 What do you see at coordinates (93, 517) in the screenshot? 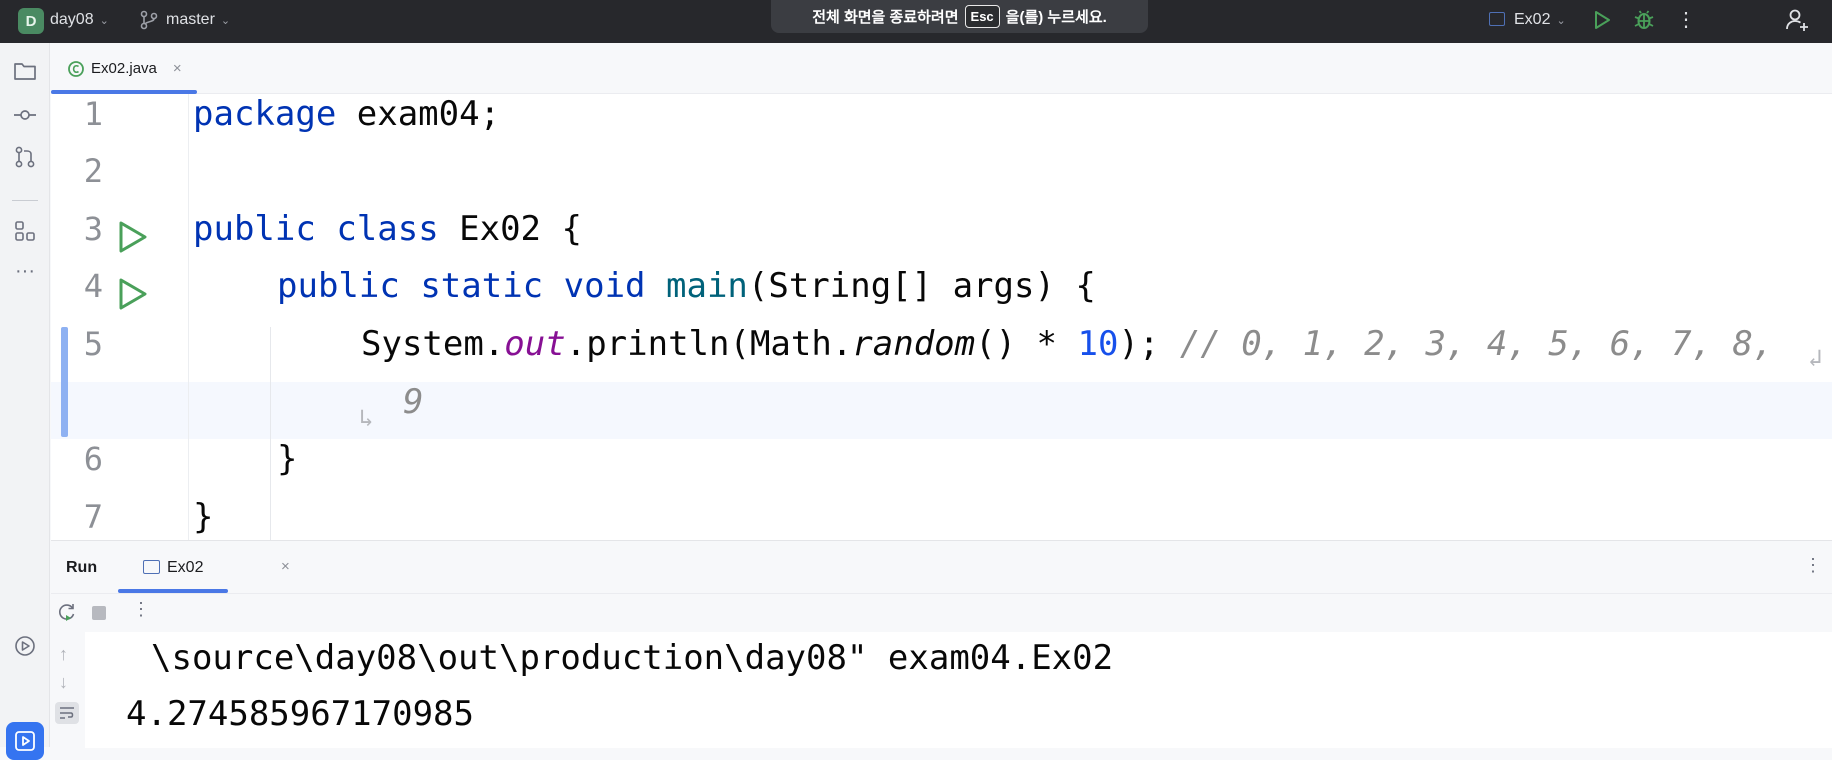
I see `line-number: 7` at bounding box center [93, 517].